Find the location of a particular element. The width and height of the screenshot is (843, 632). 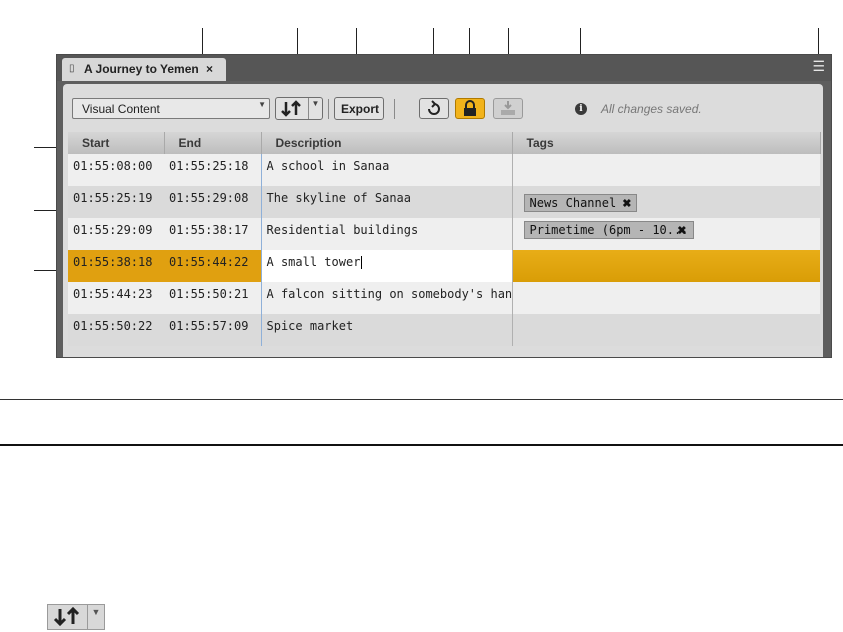

start-cell: 01:55:44:23 is located at coordinates (116, 298).